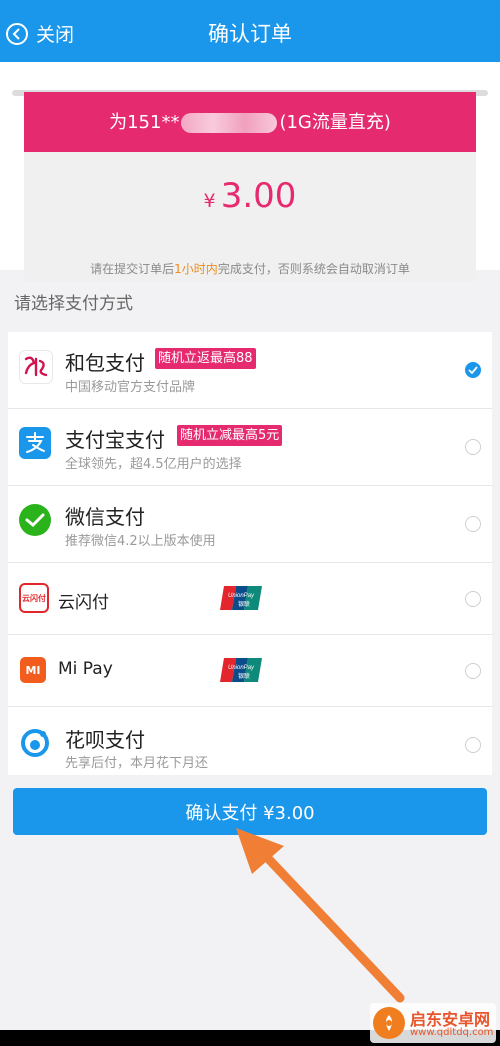 The width and height of the screenshot is (500, 1046). Describe the element at coordinates (335, 122) in the screenshot. I see `recharge-product: (1G流量直充)` at that location.